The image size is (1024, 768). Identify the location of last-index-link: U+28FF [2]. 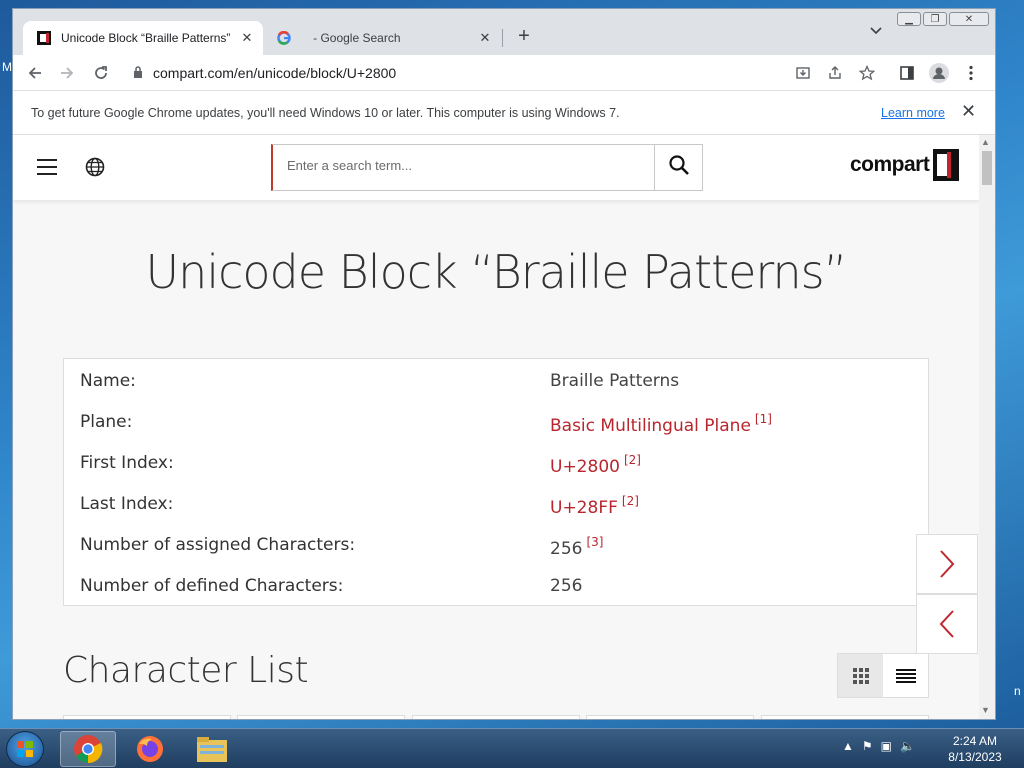
(594, 514).